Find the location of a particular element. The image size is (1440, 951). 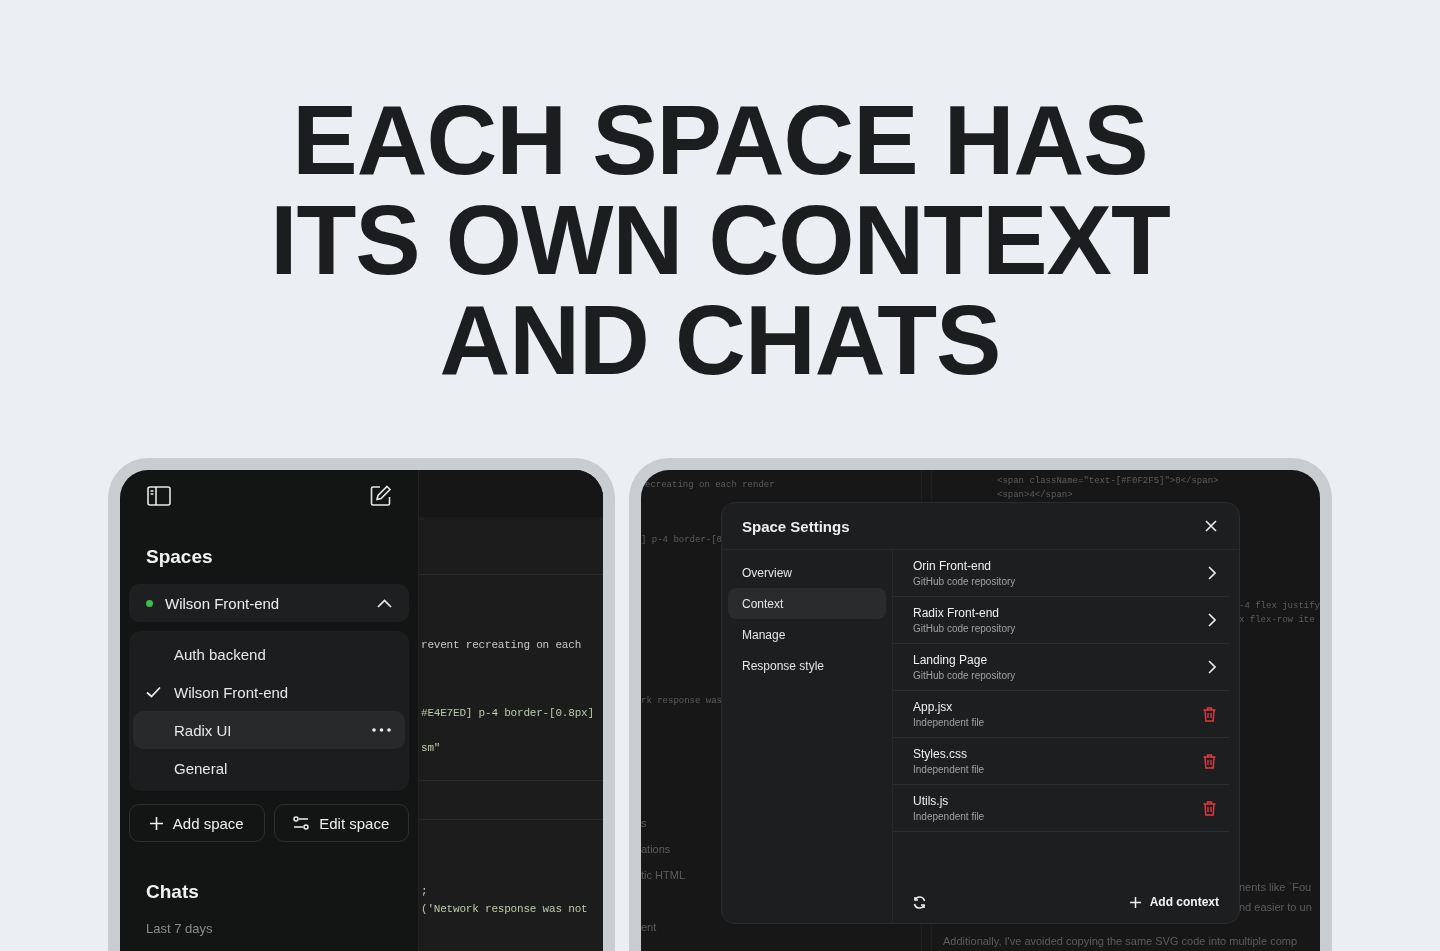

status-dot is located at coordinates (149, 603).